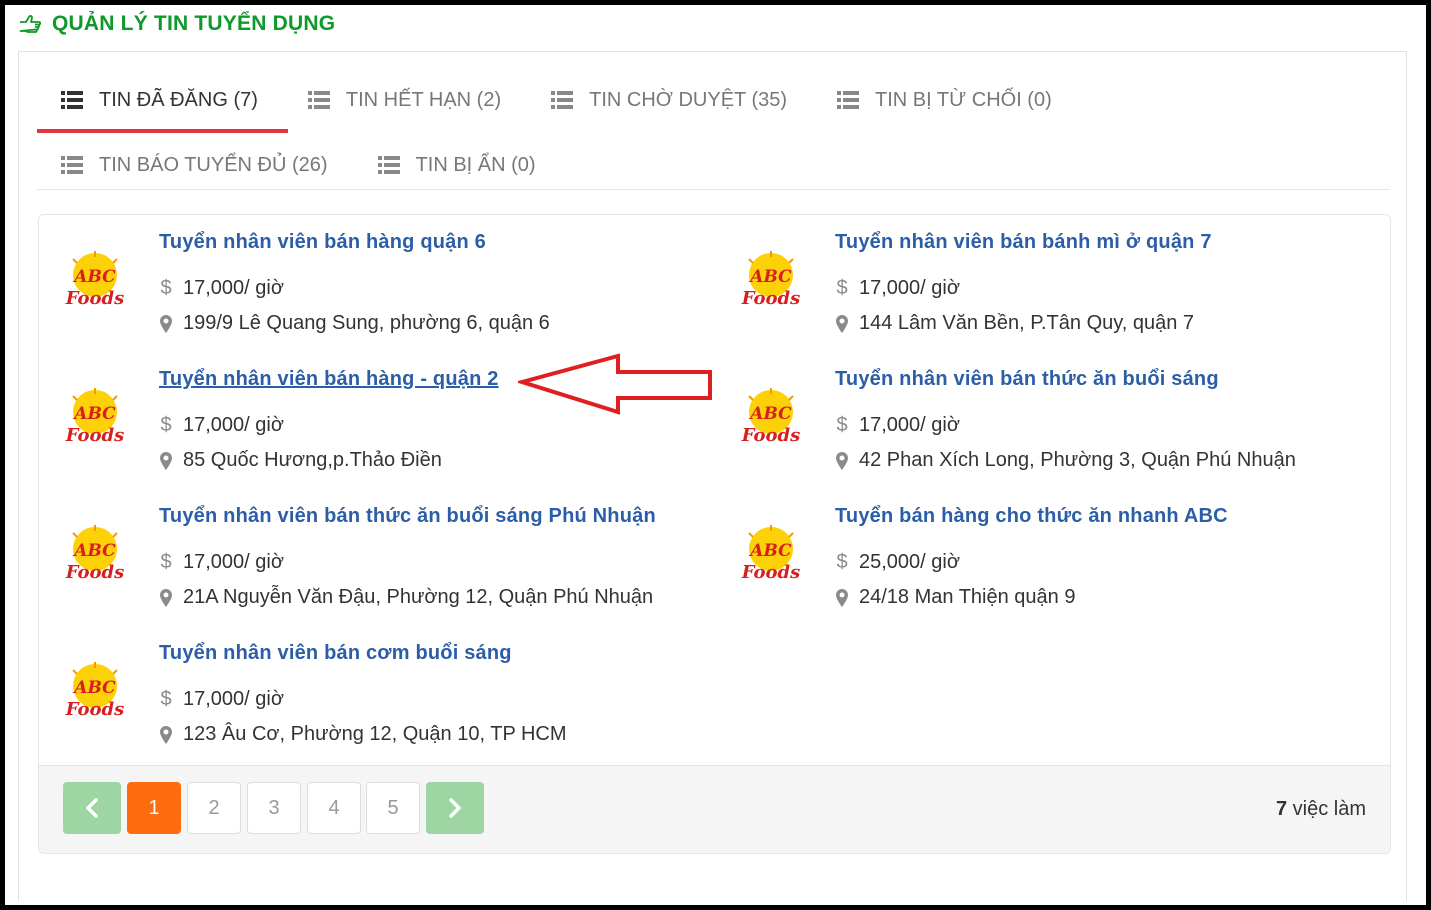 This screenshot has width=1431, height=910. What do you see at coordinates (312, 460) in the screenshot?
I see `address-text: 85 Quốc Hương,p.Thảo Điền` at bounding box center [312, 460].